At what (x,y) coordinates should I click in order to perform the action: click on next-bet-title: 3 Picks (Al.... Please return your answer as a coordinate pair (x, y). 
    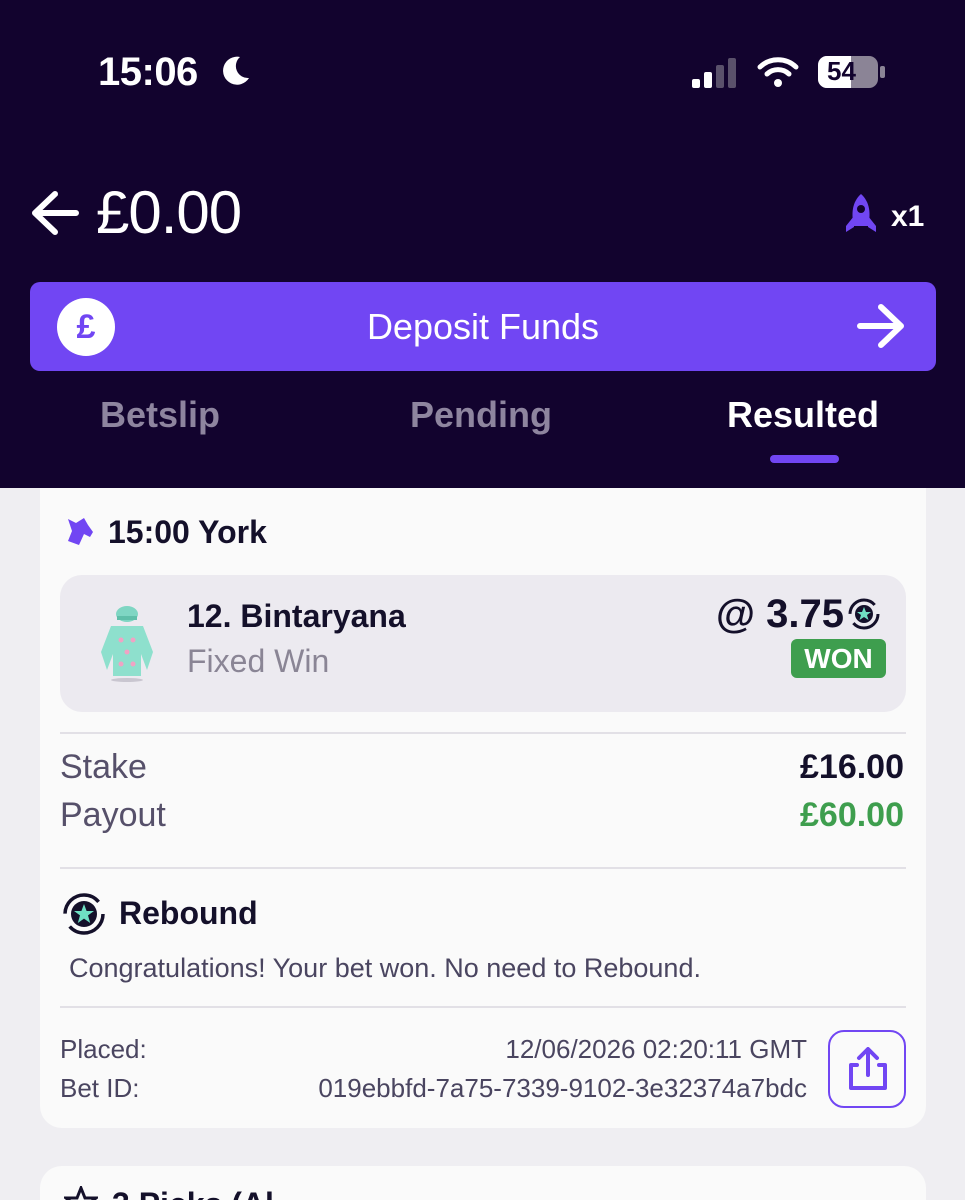
    Looking at the image, I should click on (206, 1193).